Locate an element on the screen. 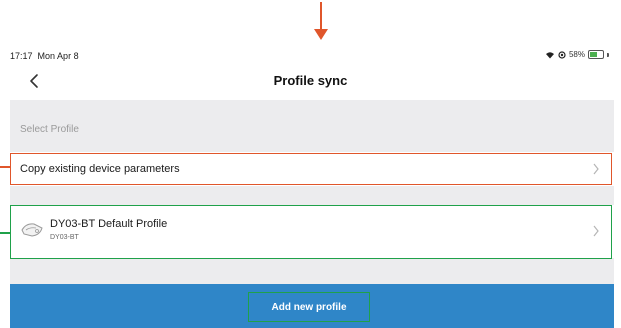 The image size is (621, 328). status-time: 17:17 is located at coordinates (21, 56).